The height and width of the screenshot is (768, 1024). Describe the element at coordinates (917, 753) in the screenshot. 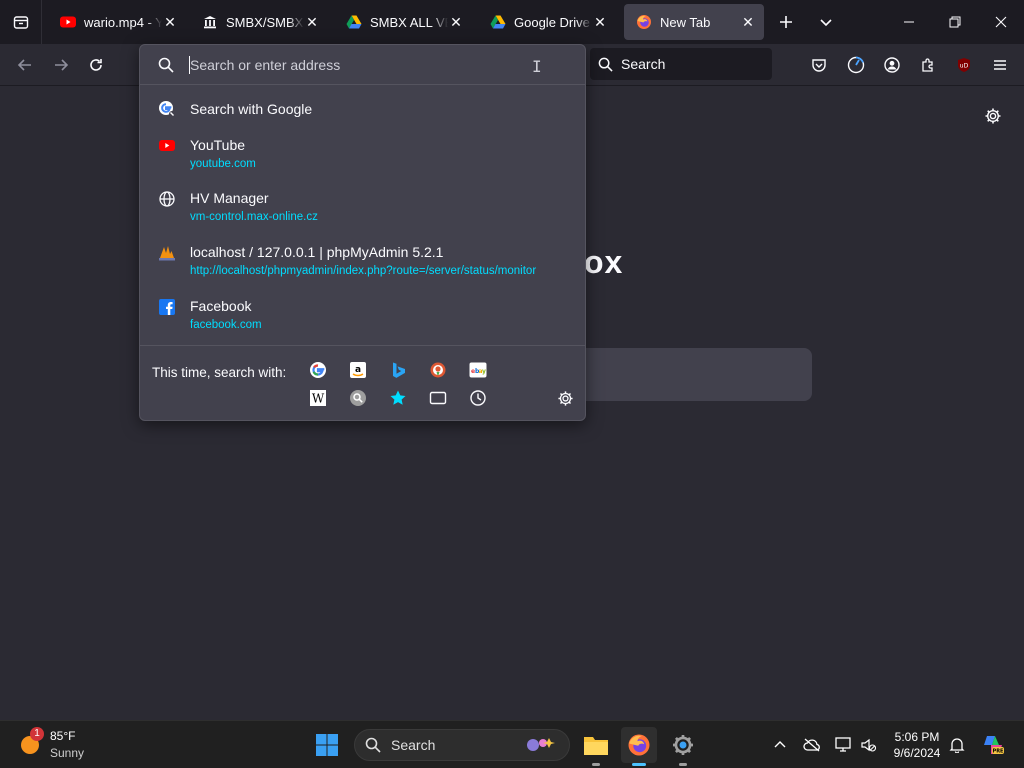

I see `clock-date: 9/6/2024` at that location.